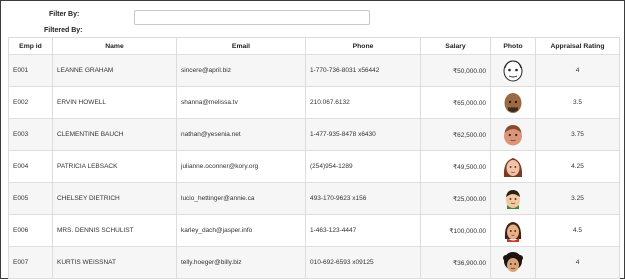 The width and height of the screenshot is (625, 279). I want to click on cell-email: karley_dach@jasper.info, so click(241, 230).